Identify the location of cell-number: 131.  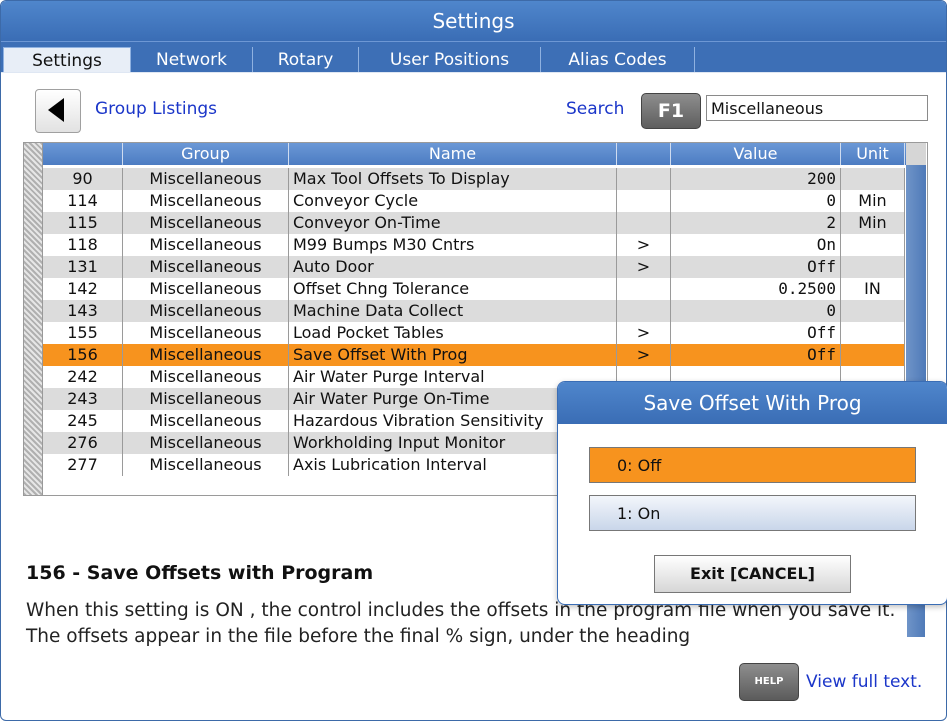
(83, 267).